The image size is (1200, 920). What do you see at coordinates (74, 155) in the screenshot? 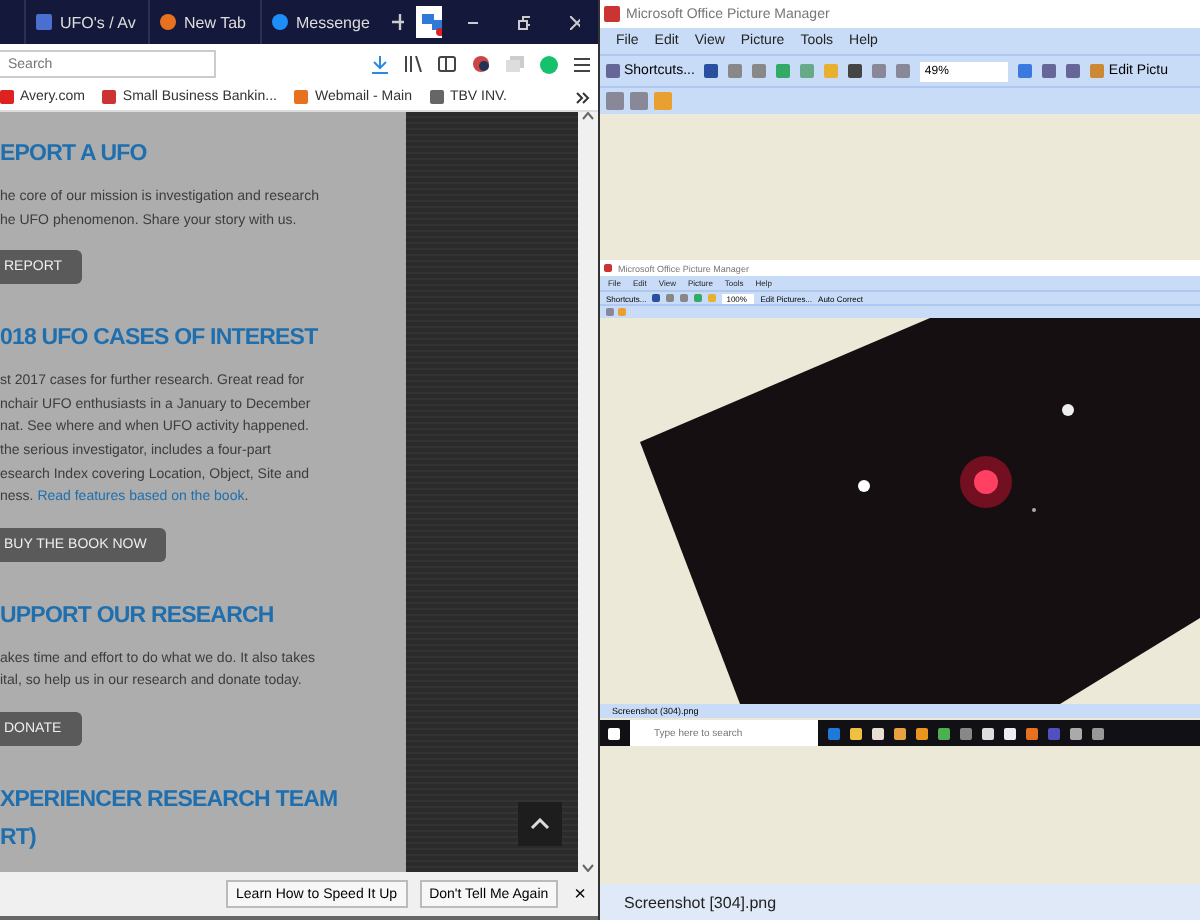
I see `section-heading: EPORT A UFO` at bounding box center [74, 155].